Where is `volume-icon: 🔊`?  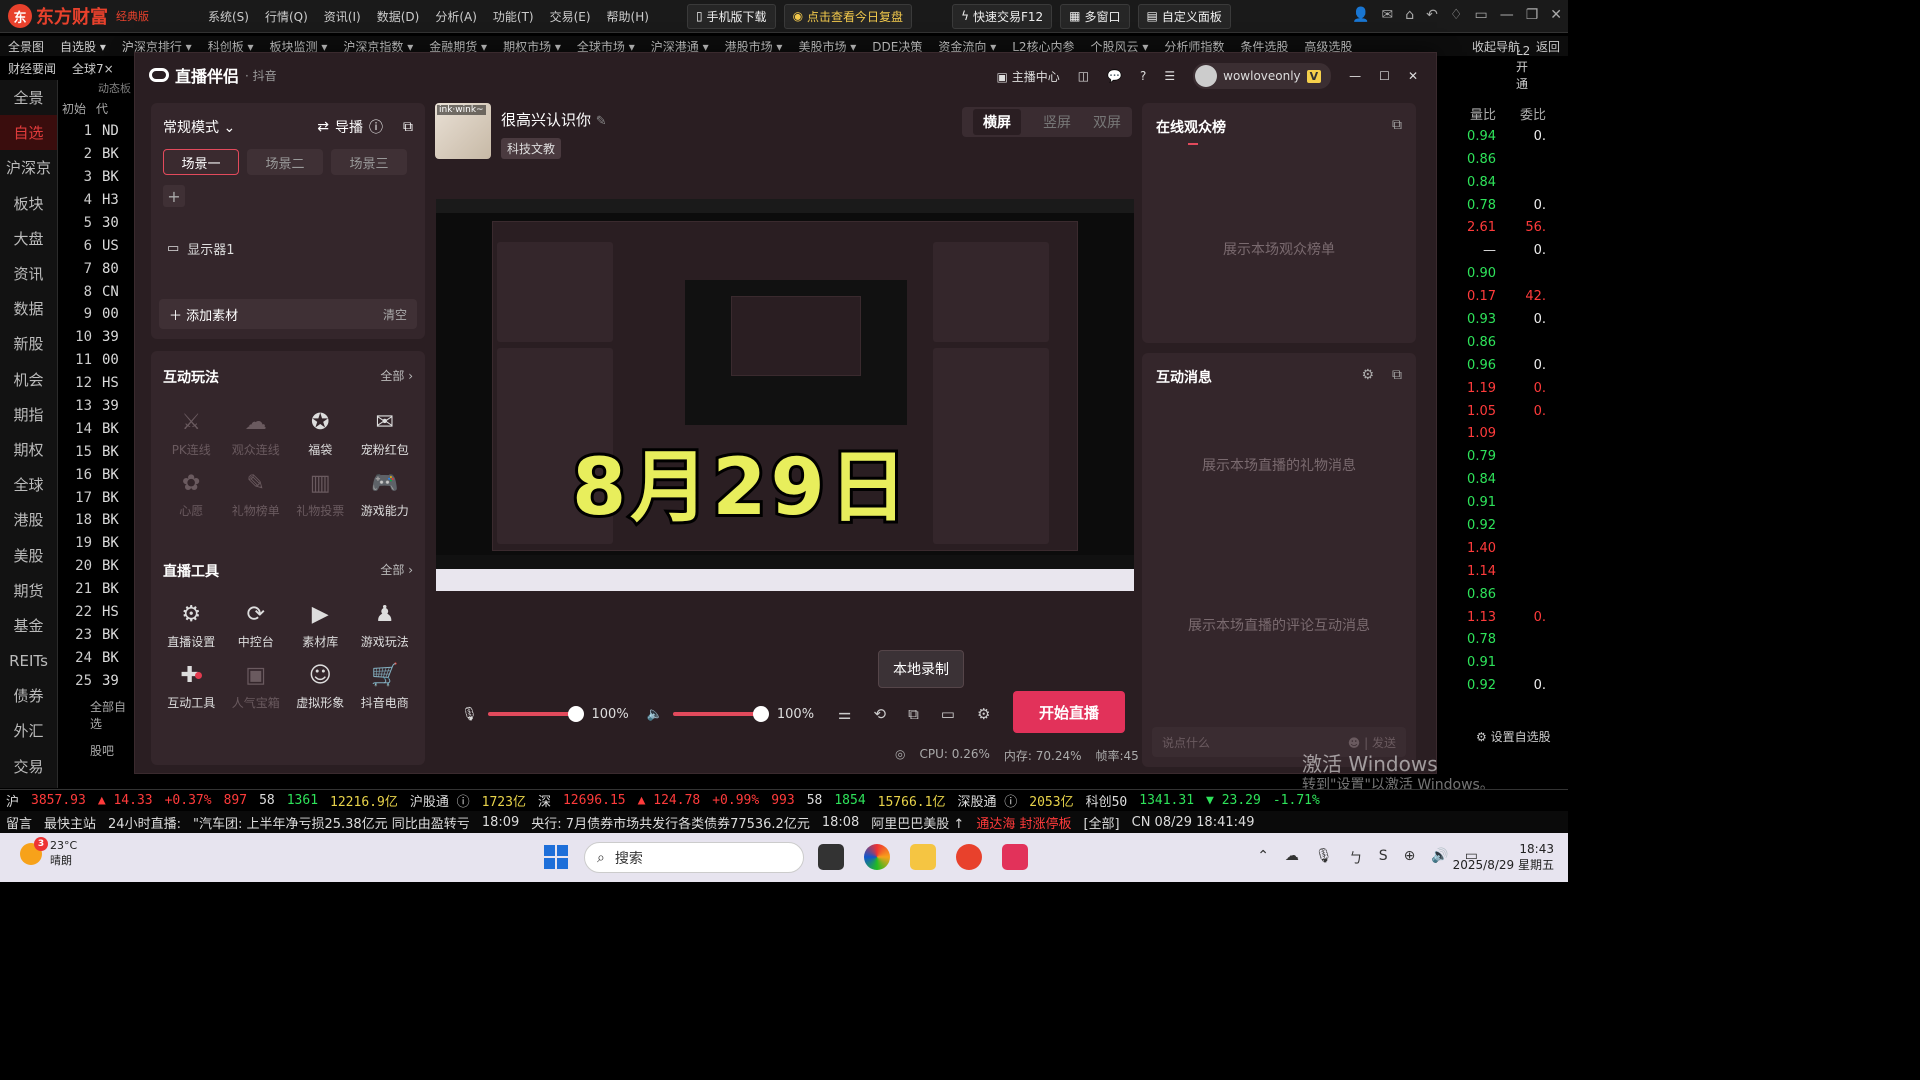
volume-icon: 🔊 is located at coordinates (1439, 858).